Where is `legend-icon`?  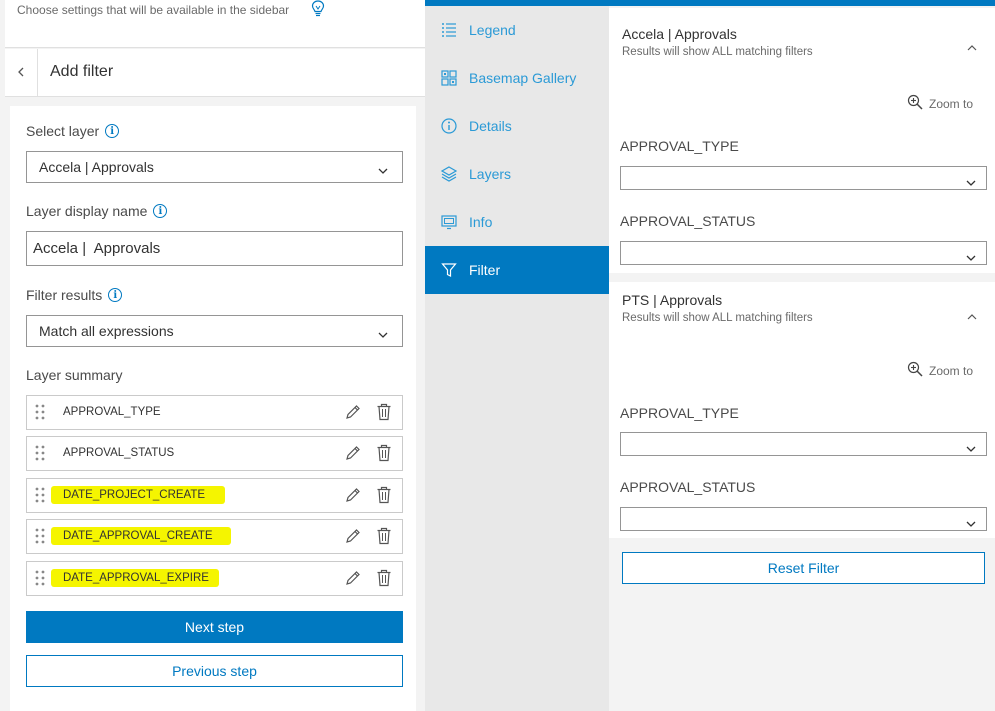 legend-icon is located at coordinates (449, 32).